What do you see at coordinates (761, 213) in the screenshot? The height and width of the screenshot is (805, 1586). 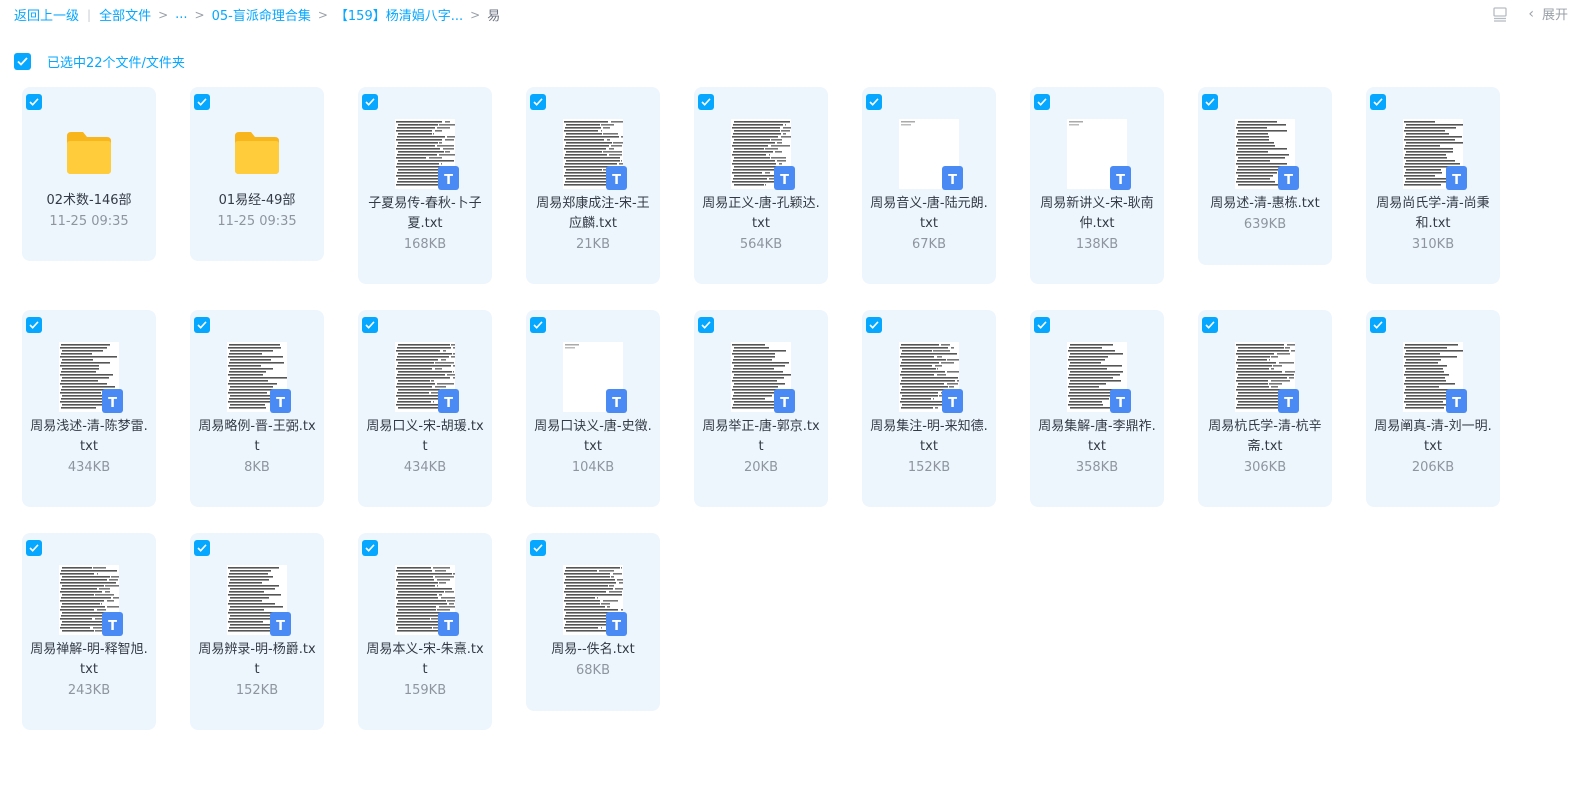 I see `item-name: 周易正义-唐-孔颖达.txt` at bounding box center [761, 213].